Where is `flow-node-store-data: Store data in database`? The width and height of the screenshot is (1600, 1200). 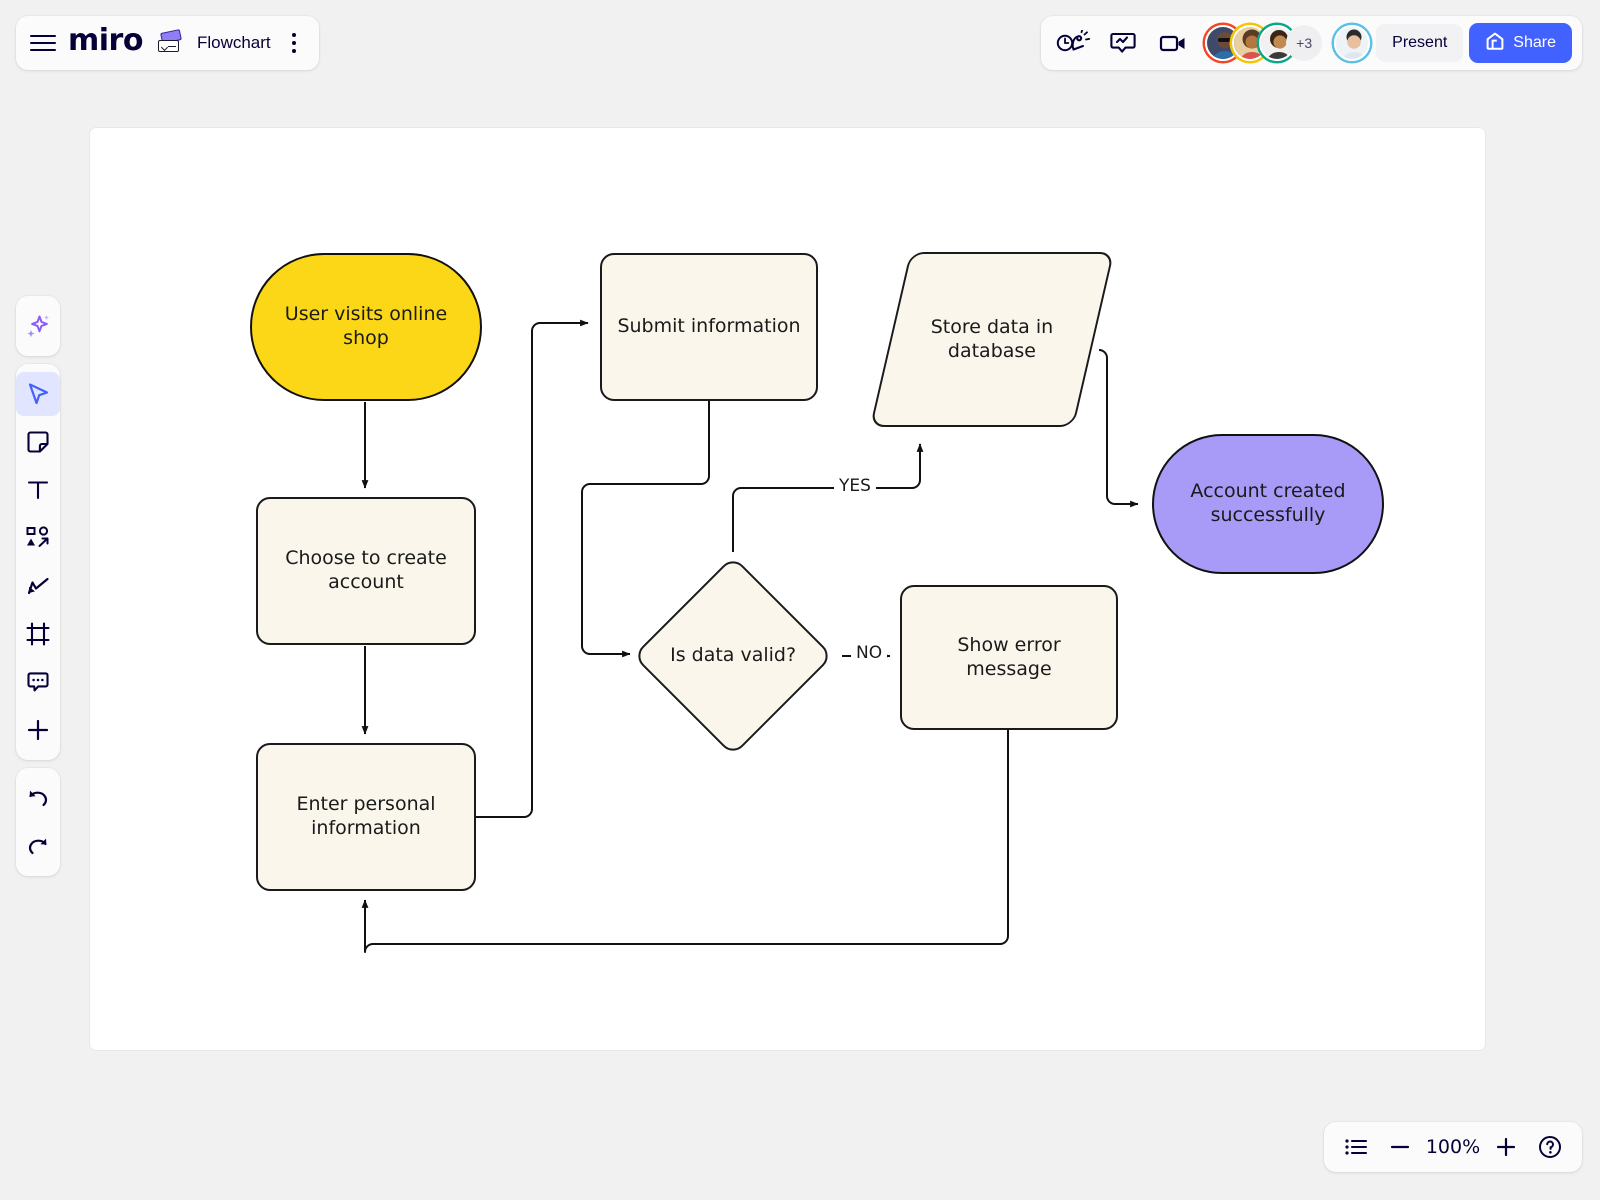 flow-node-store-data: Store data in database is located at coordinates (992, 339).